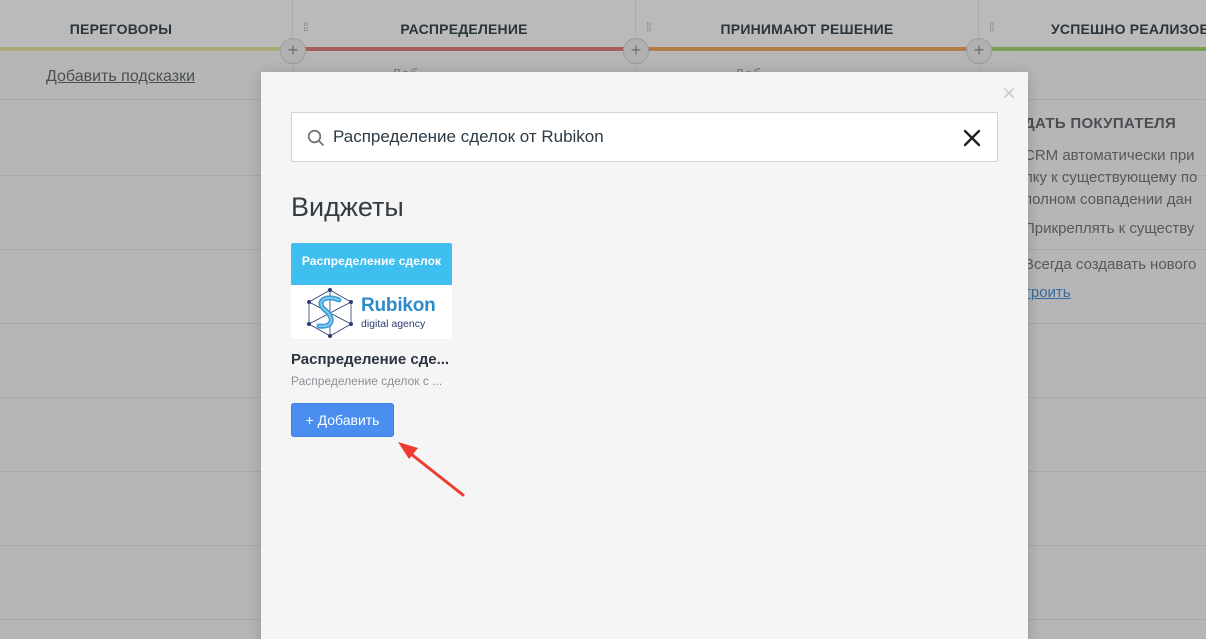 The image size is (1206, 639). Describe the element at coordinates (347, 207) in the screenshot. I see `widgets-section-title: Виджеты` at that location.